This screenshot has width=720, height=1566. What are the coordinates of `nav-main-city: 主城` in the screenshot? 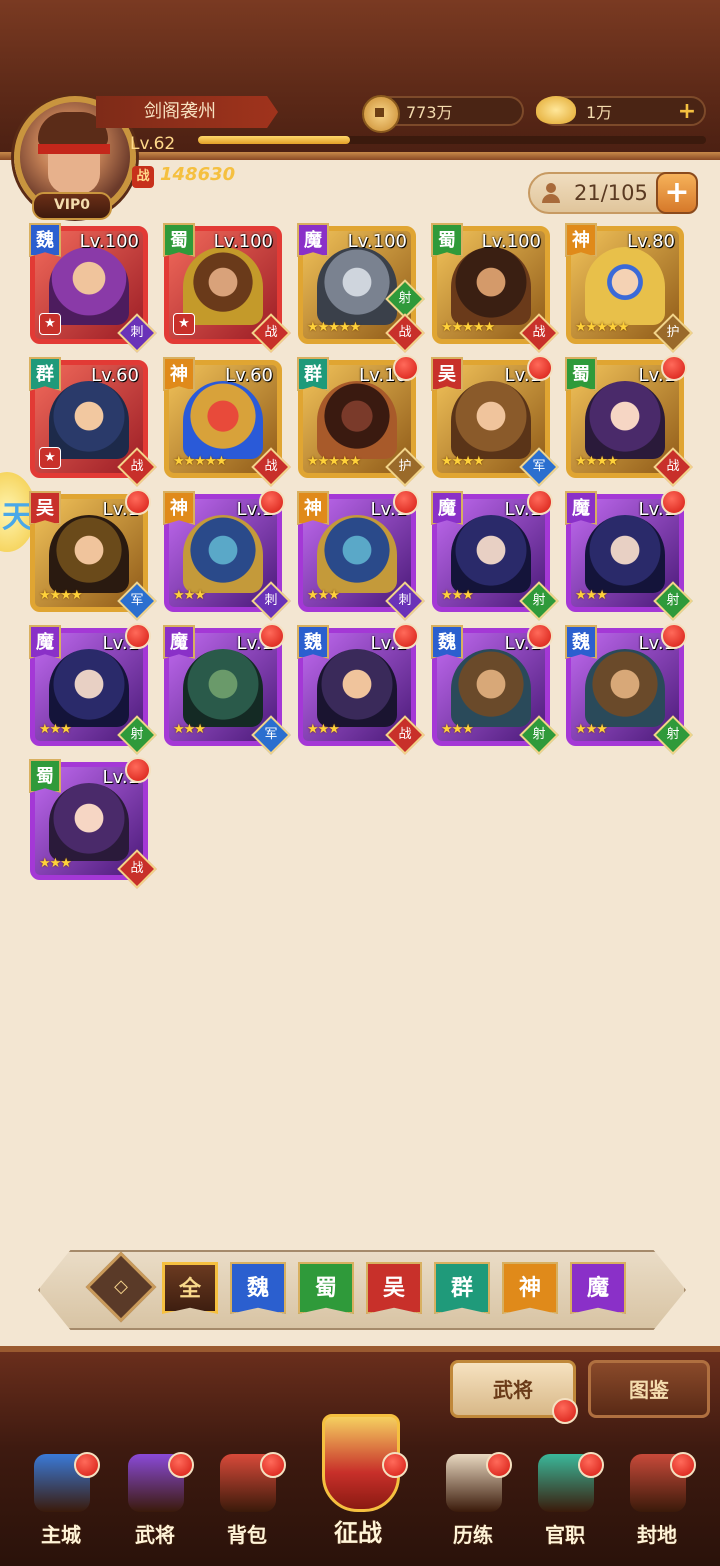 It's located at (61, 1500).